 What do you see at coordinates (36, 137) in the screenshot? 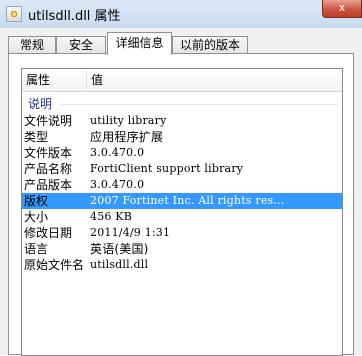
I see `property-name: 类型` at bounding box center [36, 137].